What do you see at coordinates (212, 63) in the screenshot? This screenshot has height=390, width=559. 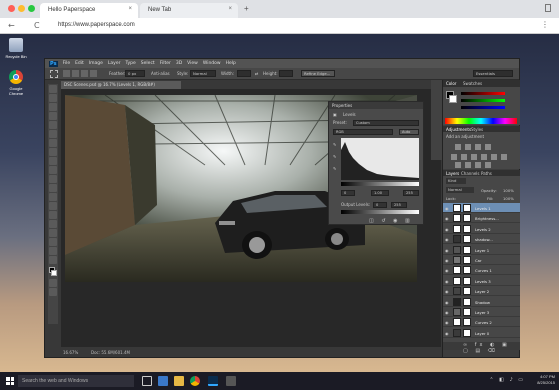 I see `menu-window: Window` at bounding box center [212, 63].